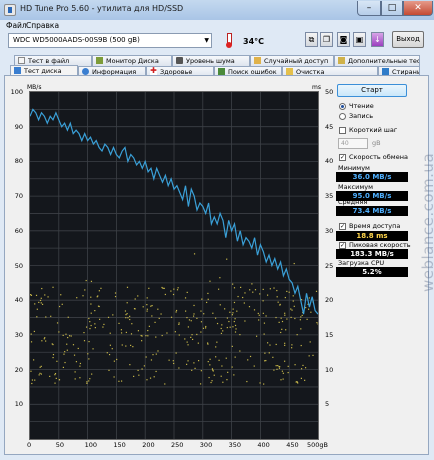 The height and width of the screenshot is (460, 434). Describe the element at coordinates (16, 25) in the screenshot. I see `menu-file: Файл` at that location.